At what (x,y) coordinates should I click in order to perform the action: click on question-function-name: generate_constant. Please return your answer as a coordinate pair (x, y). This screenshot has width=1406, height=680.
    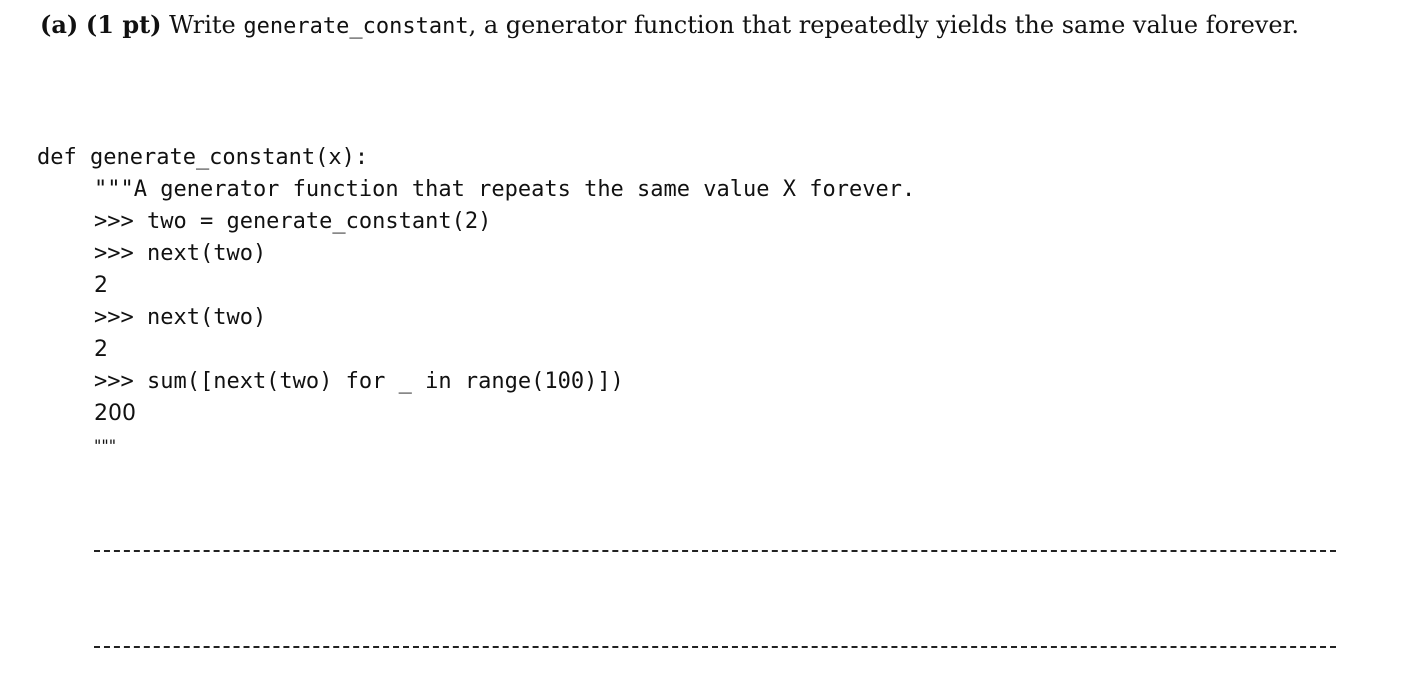
    Looking at the image, I should click on (356, 26).